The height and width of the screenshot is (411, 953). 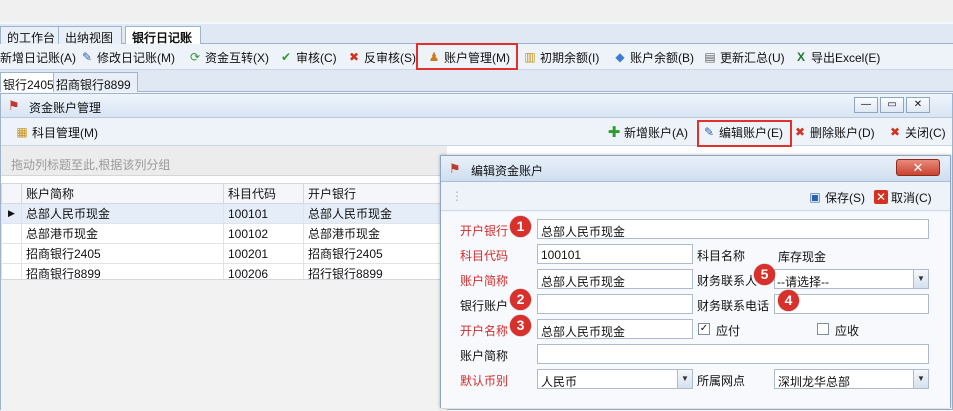 I want to click on cancel-button: ✕ 取消(C), so click(x=903, y=197).